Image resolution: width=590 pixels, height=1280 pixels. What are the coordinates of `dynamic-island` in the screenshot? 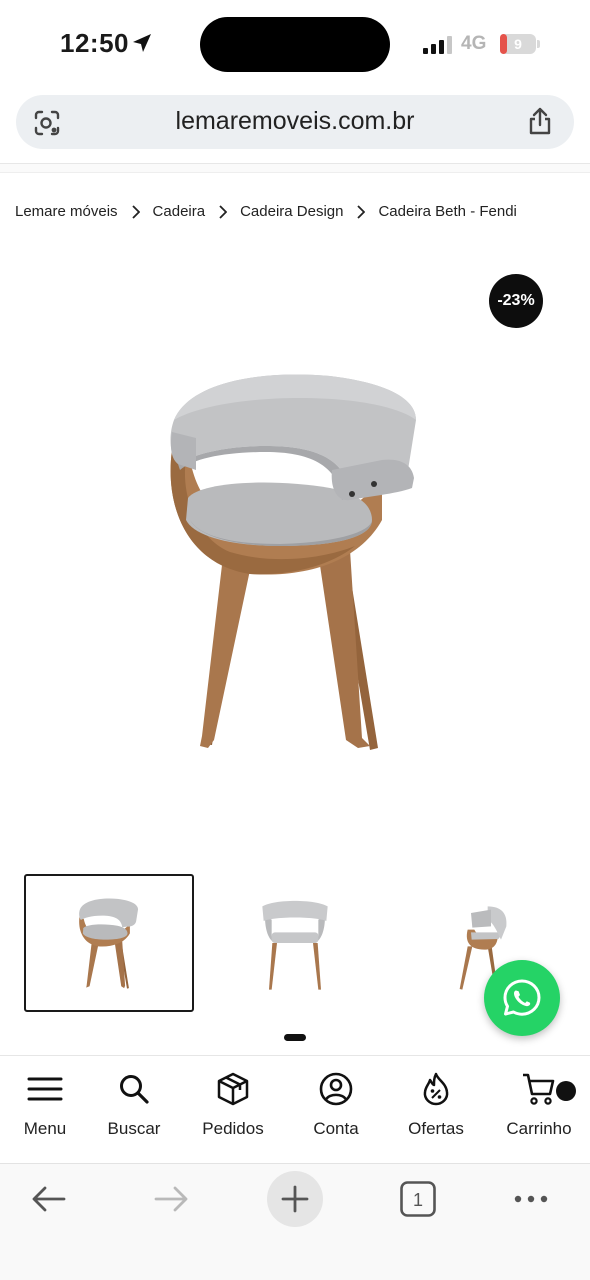 It's located at (295, 44).